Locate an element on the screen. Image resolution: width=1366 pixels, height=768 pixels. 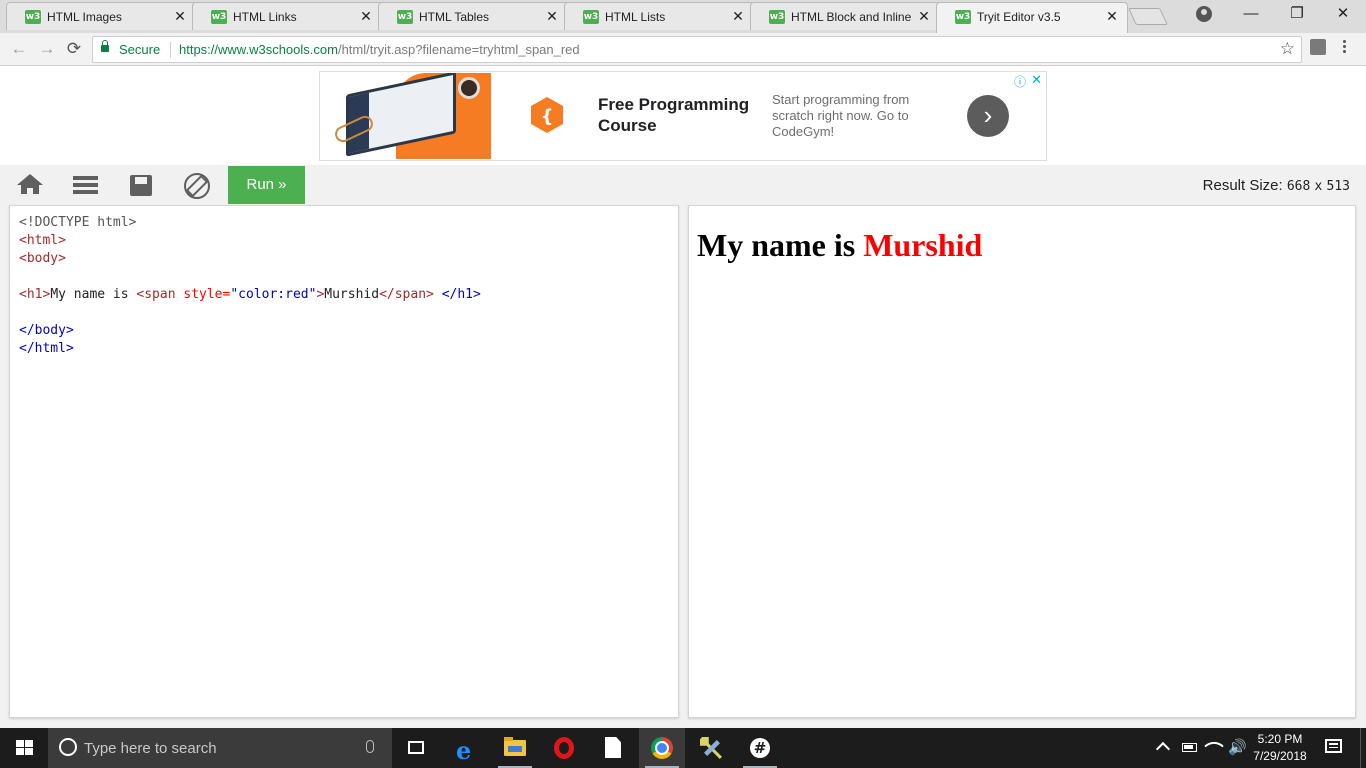
clock-time: 5:20 PM is located at coordinates (1280, 739).